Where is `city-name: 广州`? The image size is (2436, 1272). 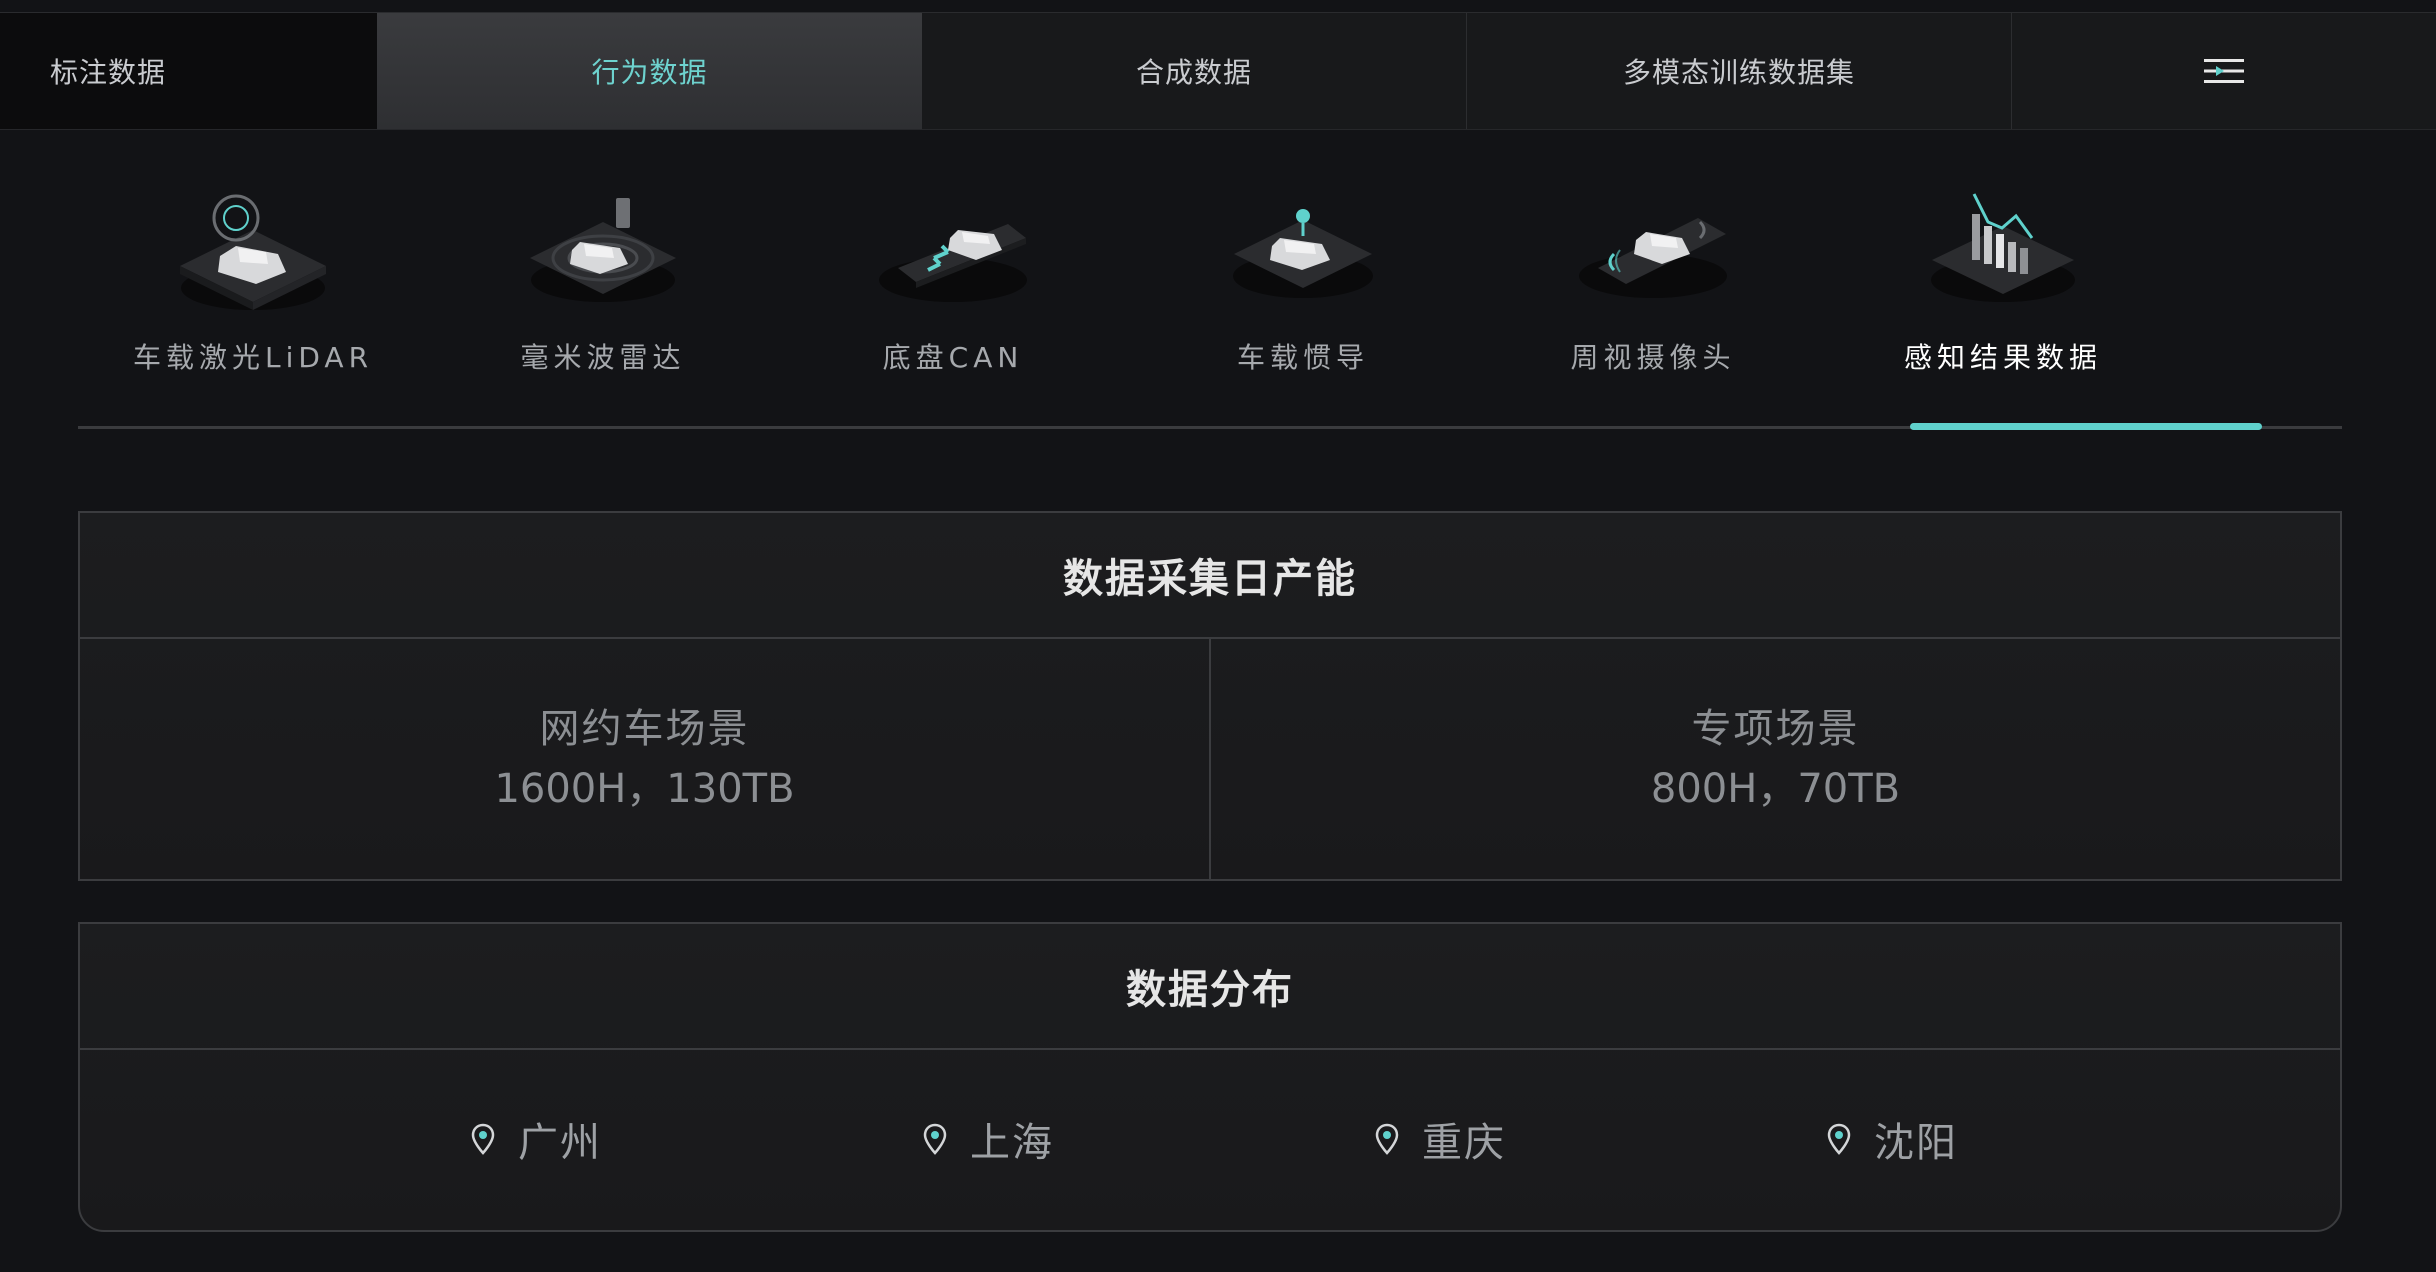
city-name: 广州 is located at coordinates (560, 1143).